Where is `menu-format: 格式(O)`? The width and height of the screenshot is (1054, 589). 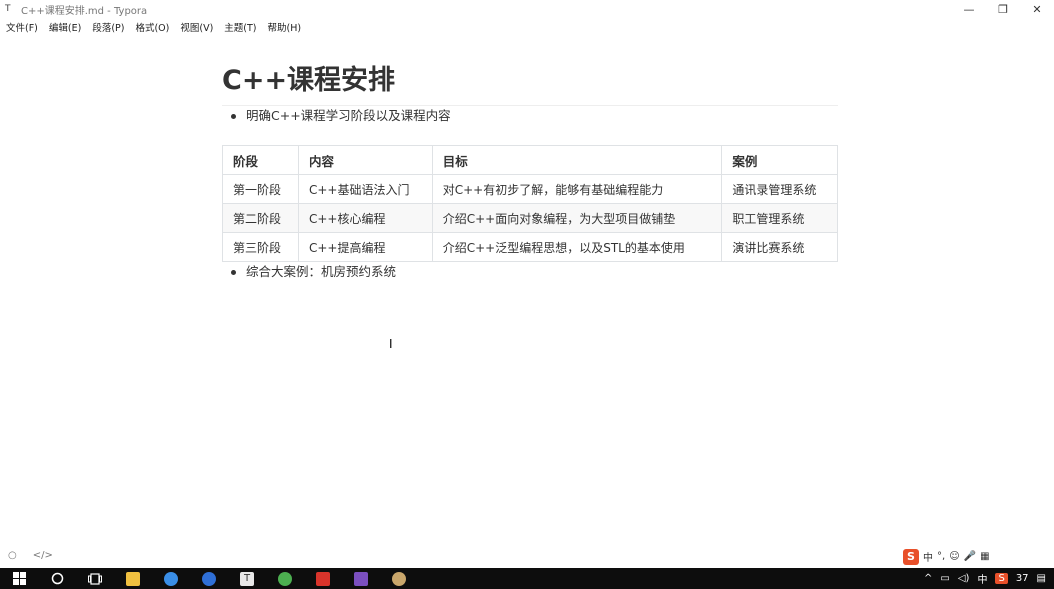 menu-format: 格式(O) is located at coordinates (152, 27).